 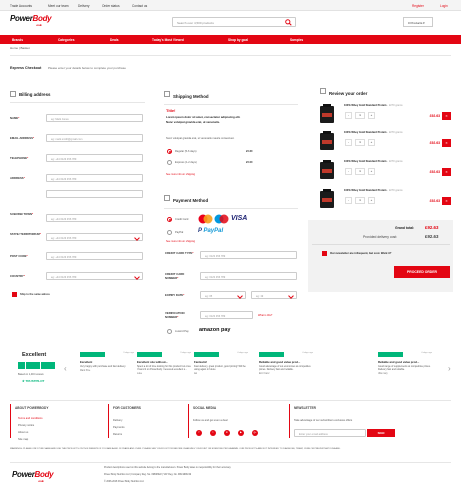 What do you see at coordinates (94, 218) in the screenshot?
I see `suburb-field: eg: +44 0123 456 789` at bounding box center [94, 218].